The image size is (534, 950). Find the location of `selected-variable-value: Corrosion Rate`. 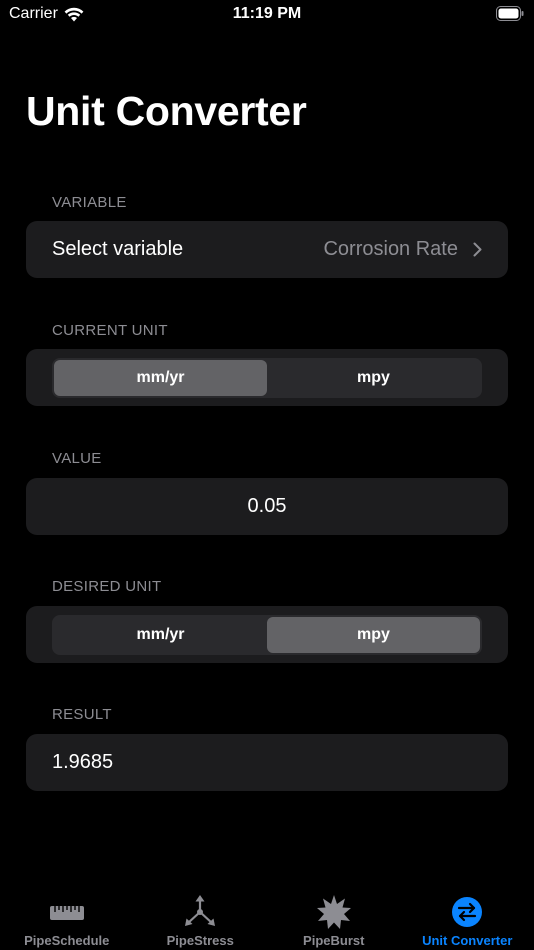

selected-variable-value: Corrosion Rate is located at coordinates (390, 249).